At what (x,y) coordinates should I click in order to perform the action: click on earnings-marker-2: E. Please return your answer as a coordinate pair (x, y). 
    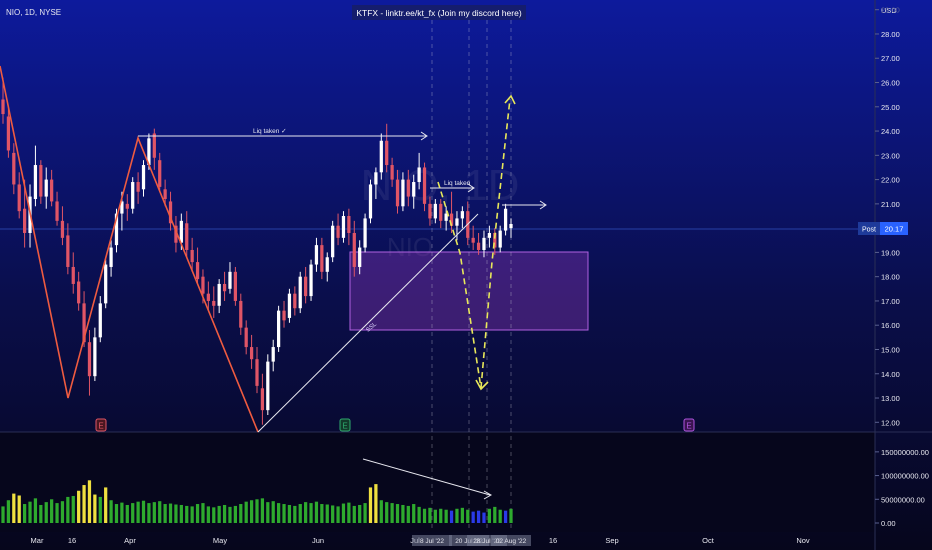
    Looking at the image, I should click on (345, 425).